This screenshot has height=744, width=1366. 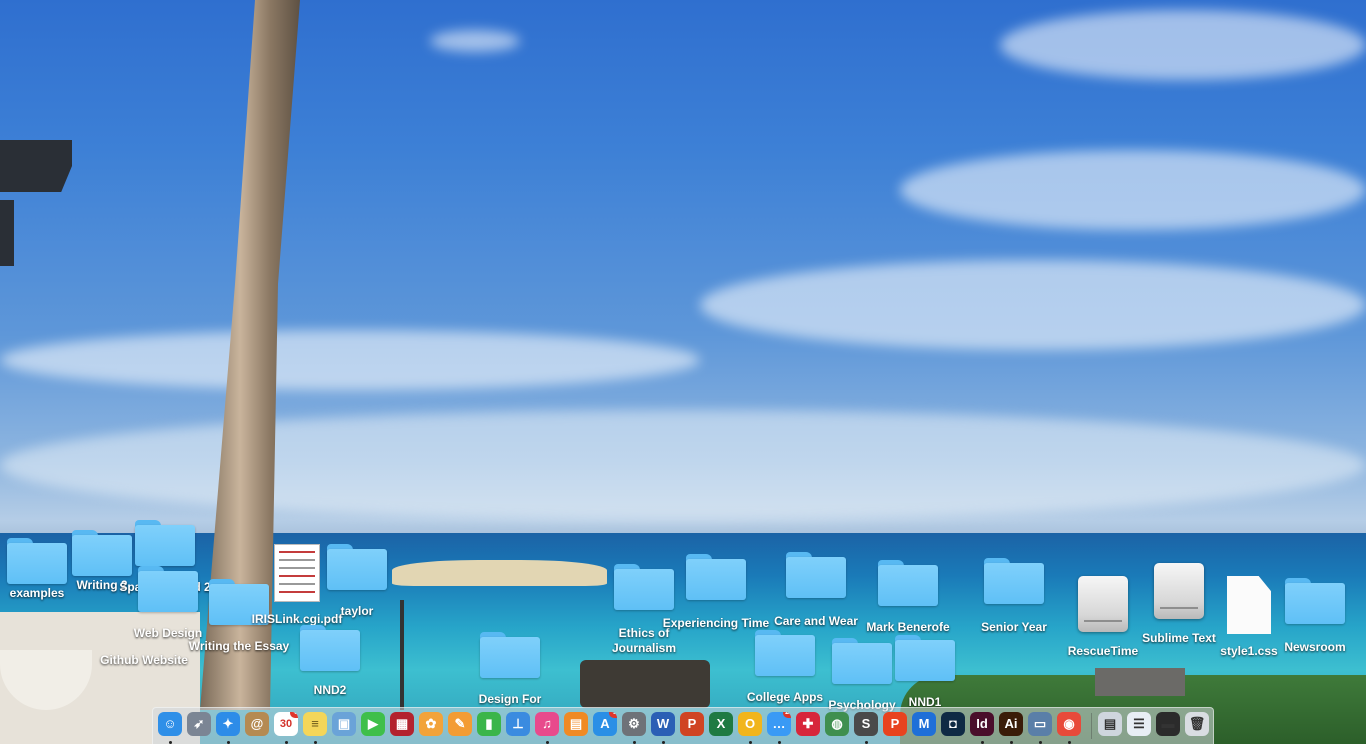 I want to click on desktop-icon-mark-benerofe: Mark Benerofe, so click(x=908, y=597).